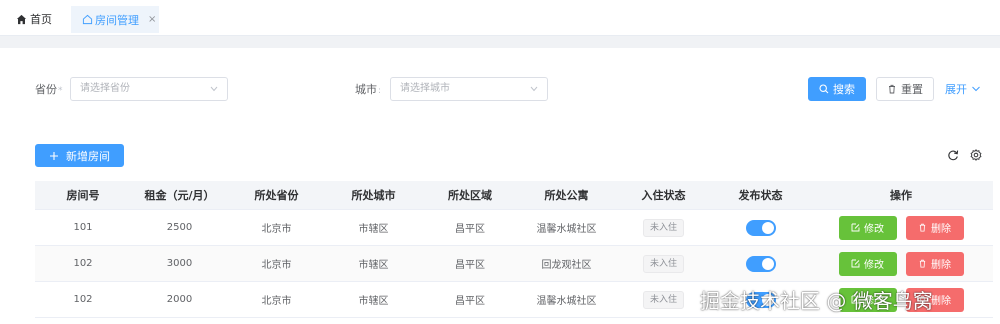 This screenshot has height=324, width=1000. I want to click on city-select: 请选择城市, so click(469, 89).